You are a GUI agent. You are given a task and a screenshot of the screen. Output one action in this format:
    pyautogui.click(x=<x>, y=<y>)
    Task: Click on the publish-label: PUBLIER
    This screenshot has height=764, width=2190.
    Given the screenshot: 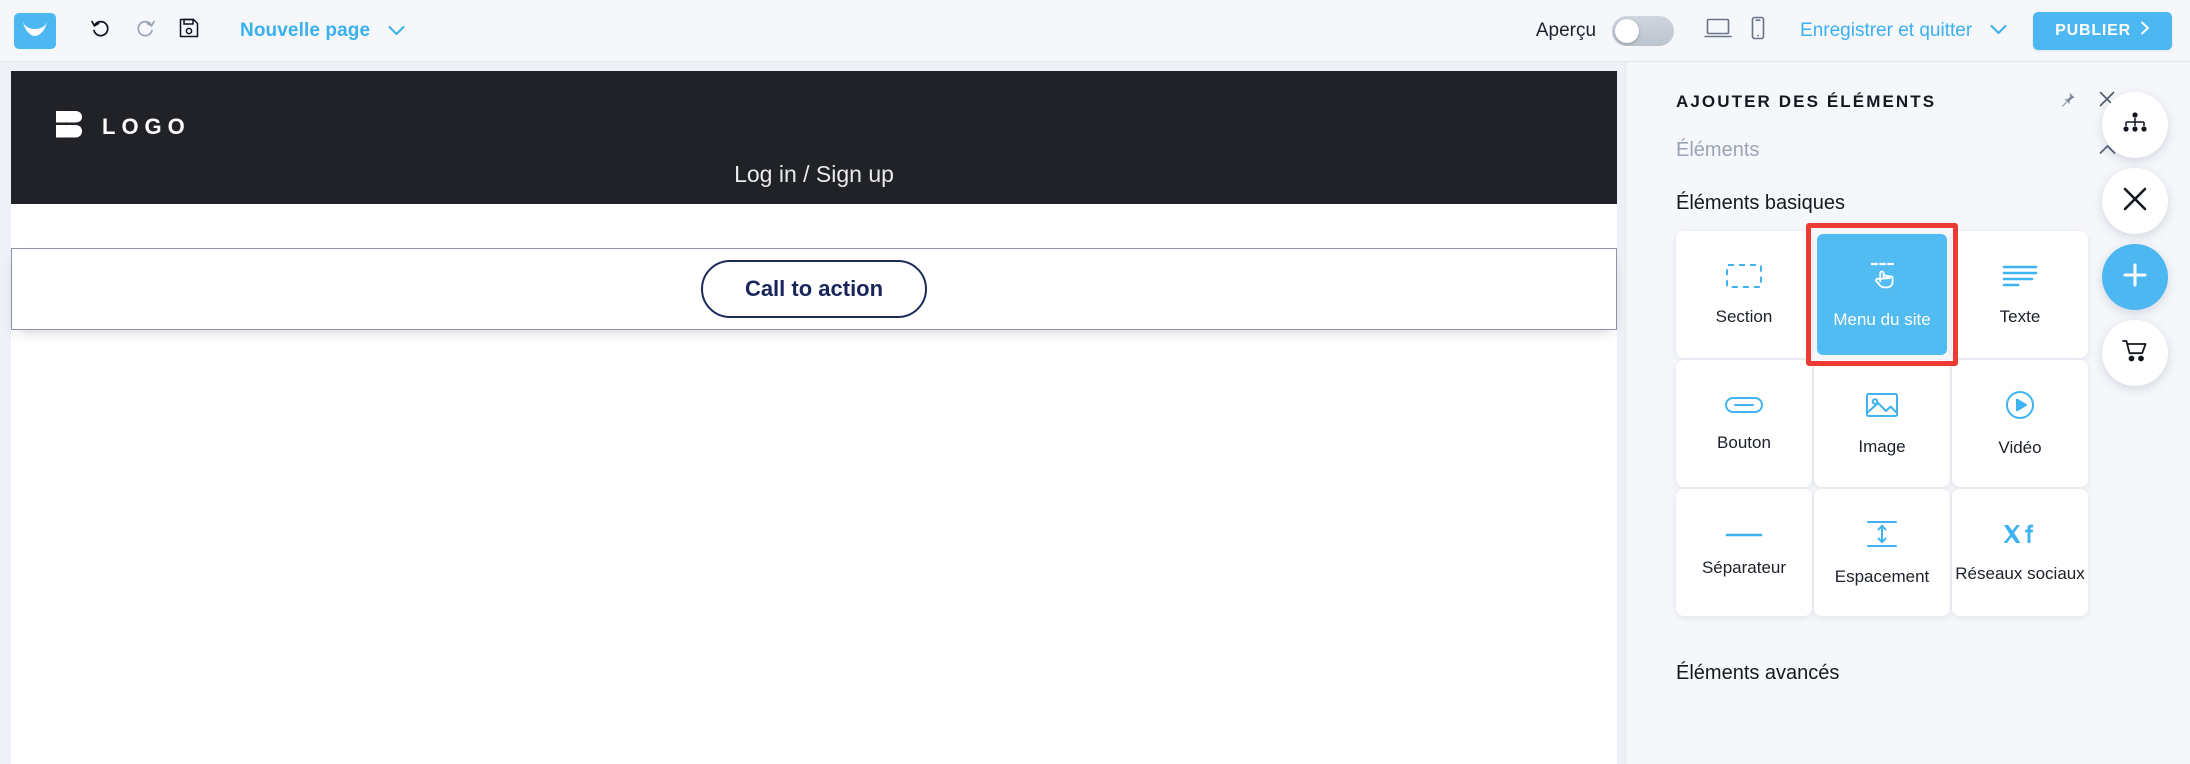 What is the action you would take?
    pyautogui.click(x=2093, y=30)
    